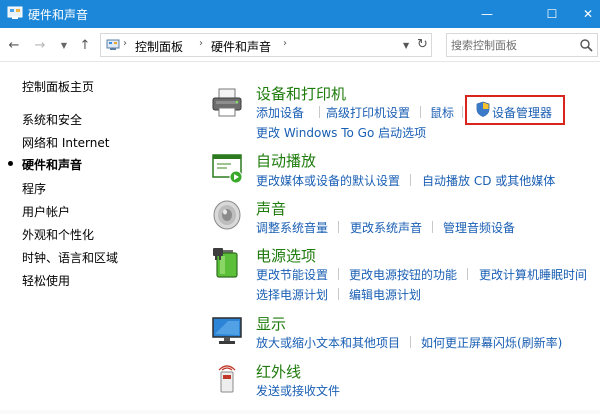 Image resolution: width=600 pixels, height=414 pixels. I want to click on link-resize-text: 放大或缩小文本和其他项目, so click(328, 342).